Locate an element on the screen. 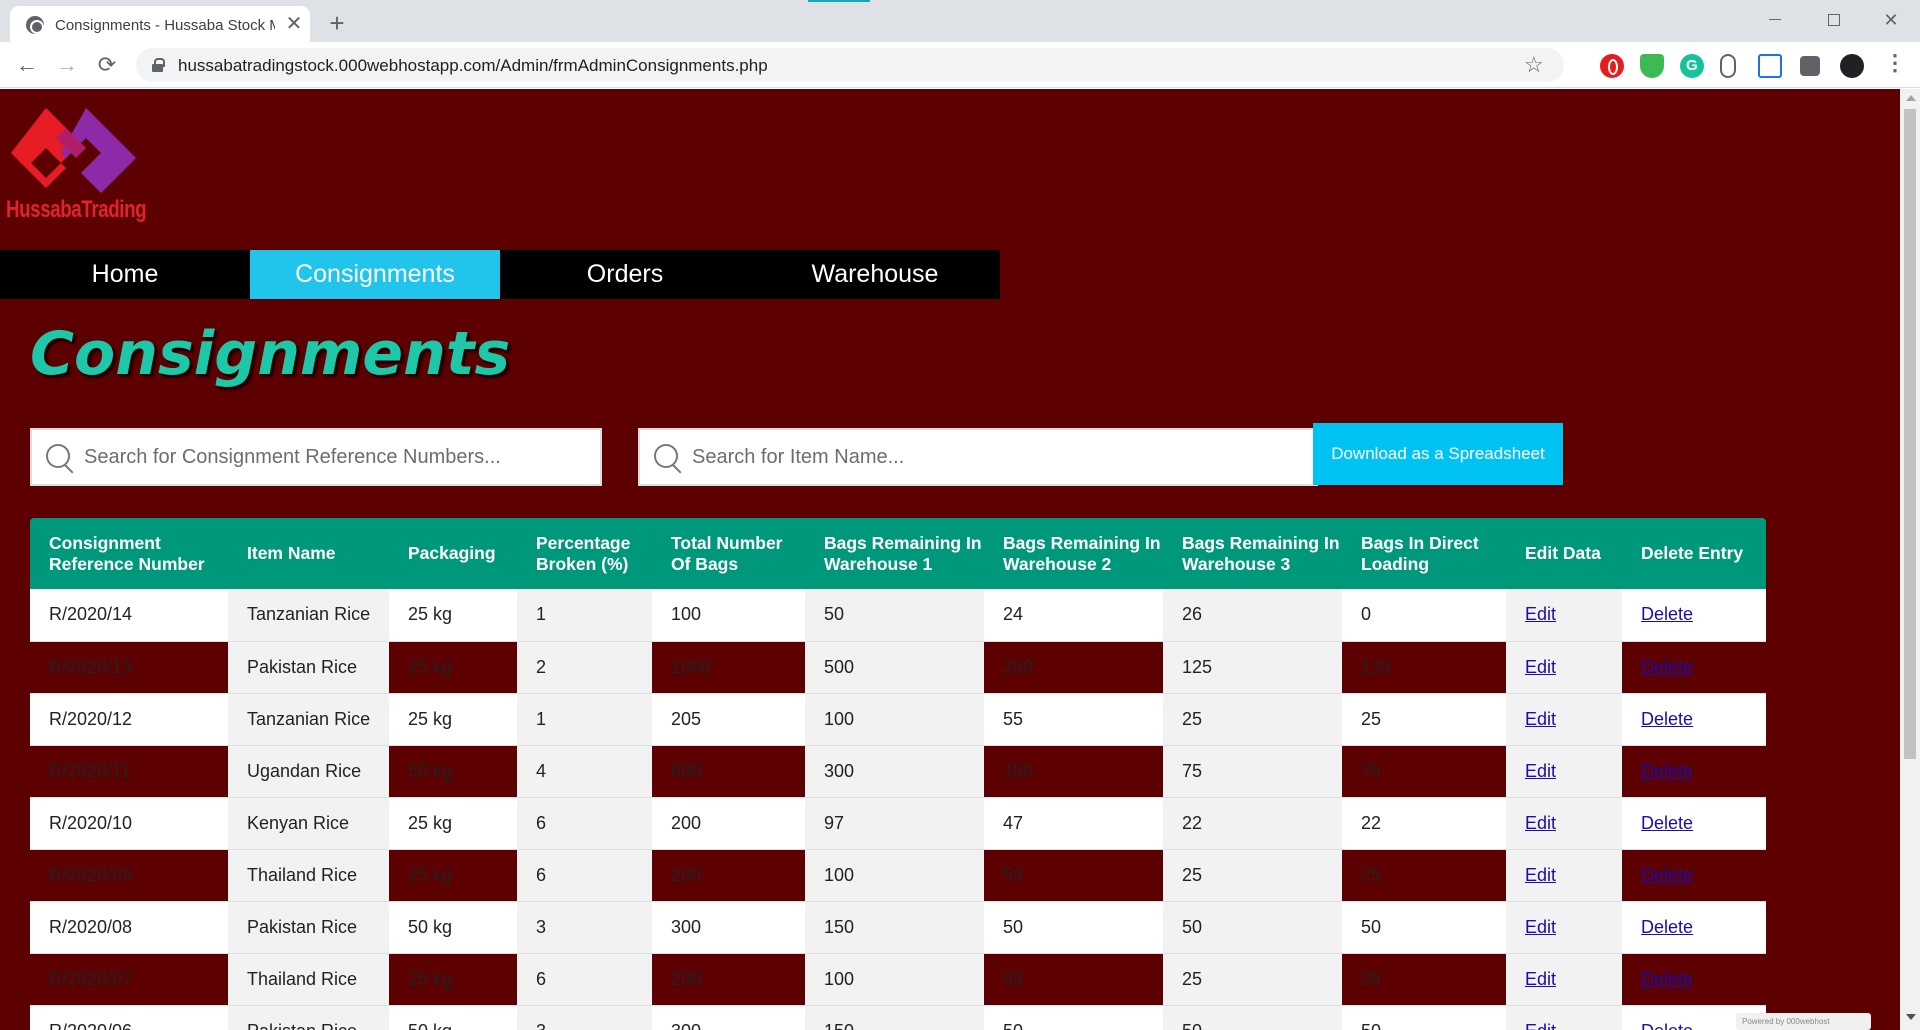 The width and height of the screenshot is (1920, 1030). logo-mark-icon is located at coordinates (73, 150).